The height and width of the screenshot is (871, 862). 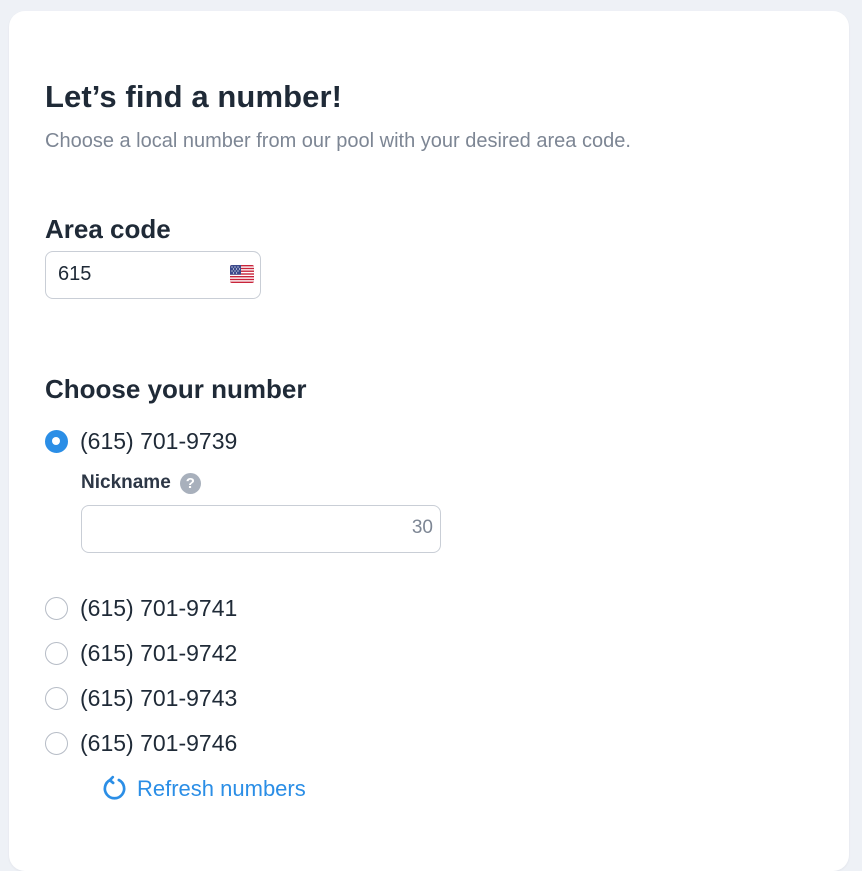 What do you see at coordinates (159, 440) in the screenshot?
I see `number-option-label: (615) 701-9739` at bounding box center [159, 440].